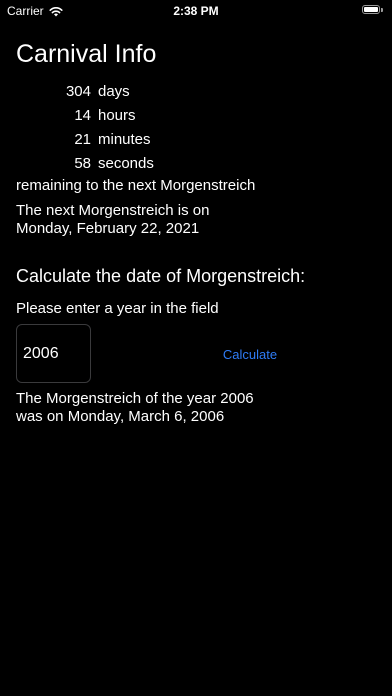  What do you see at coordinates (250, 354) in the screenshot?
I see `calculate-button: Calculate` at bounding box center [250, 354].